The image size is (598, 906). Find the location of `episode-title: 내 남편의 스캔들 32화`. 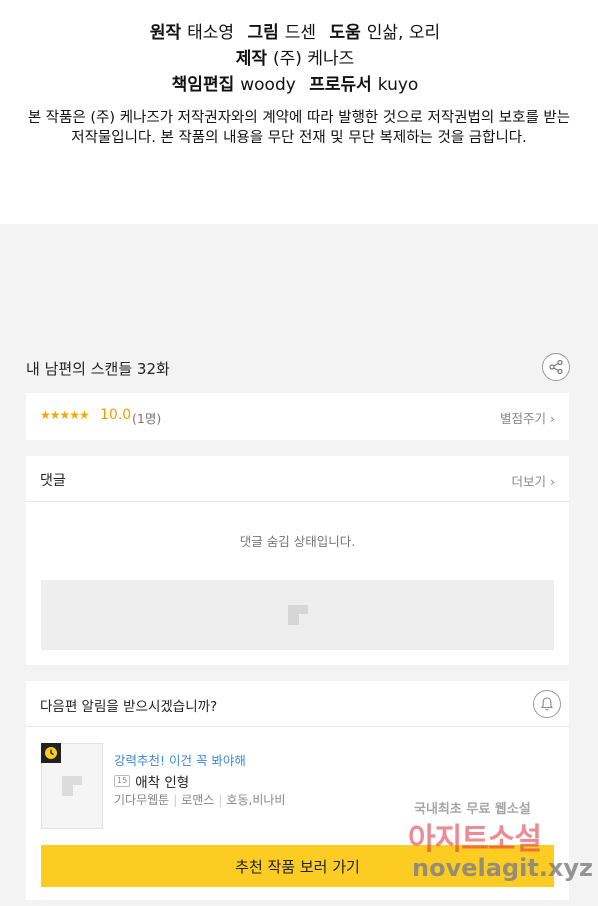

episode-title: 내 남편의 스캔들 32화 is located at coordinates (98, 369).